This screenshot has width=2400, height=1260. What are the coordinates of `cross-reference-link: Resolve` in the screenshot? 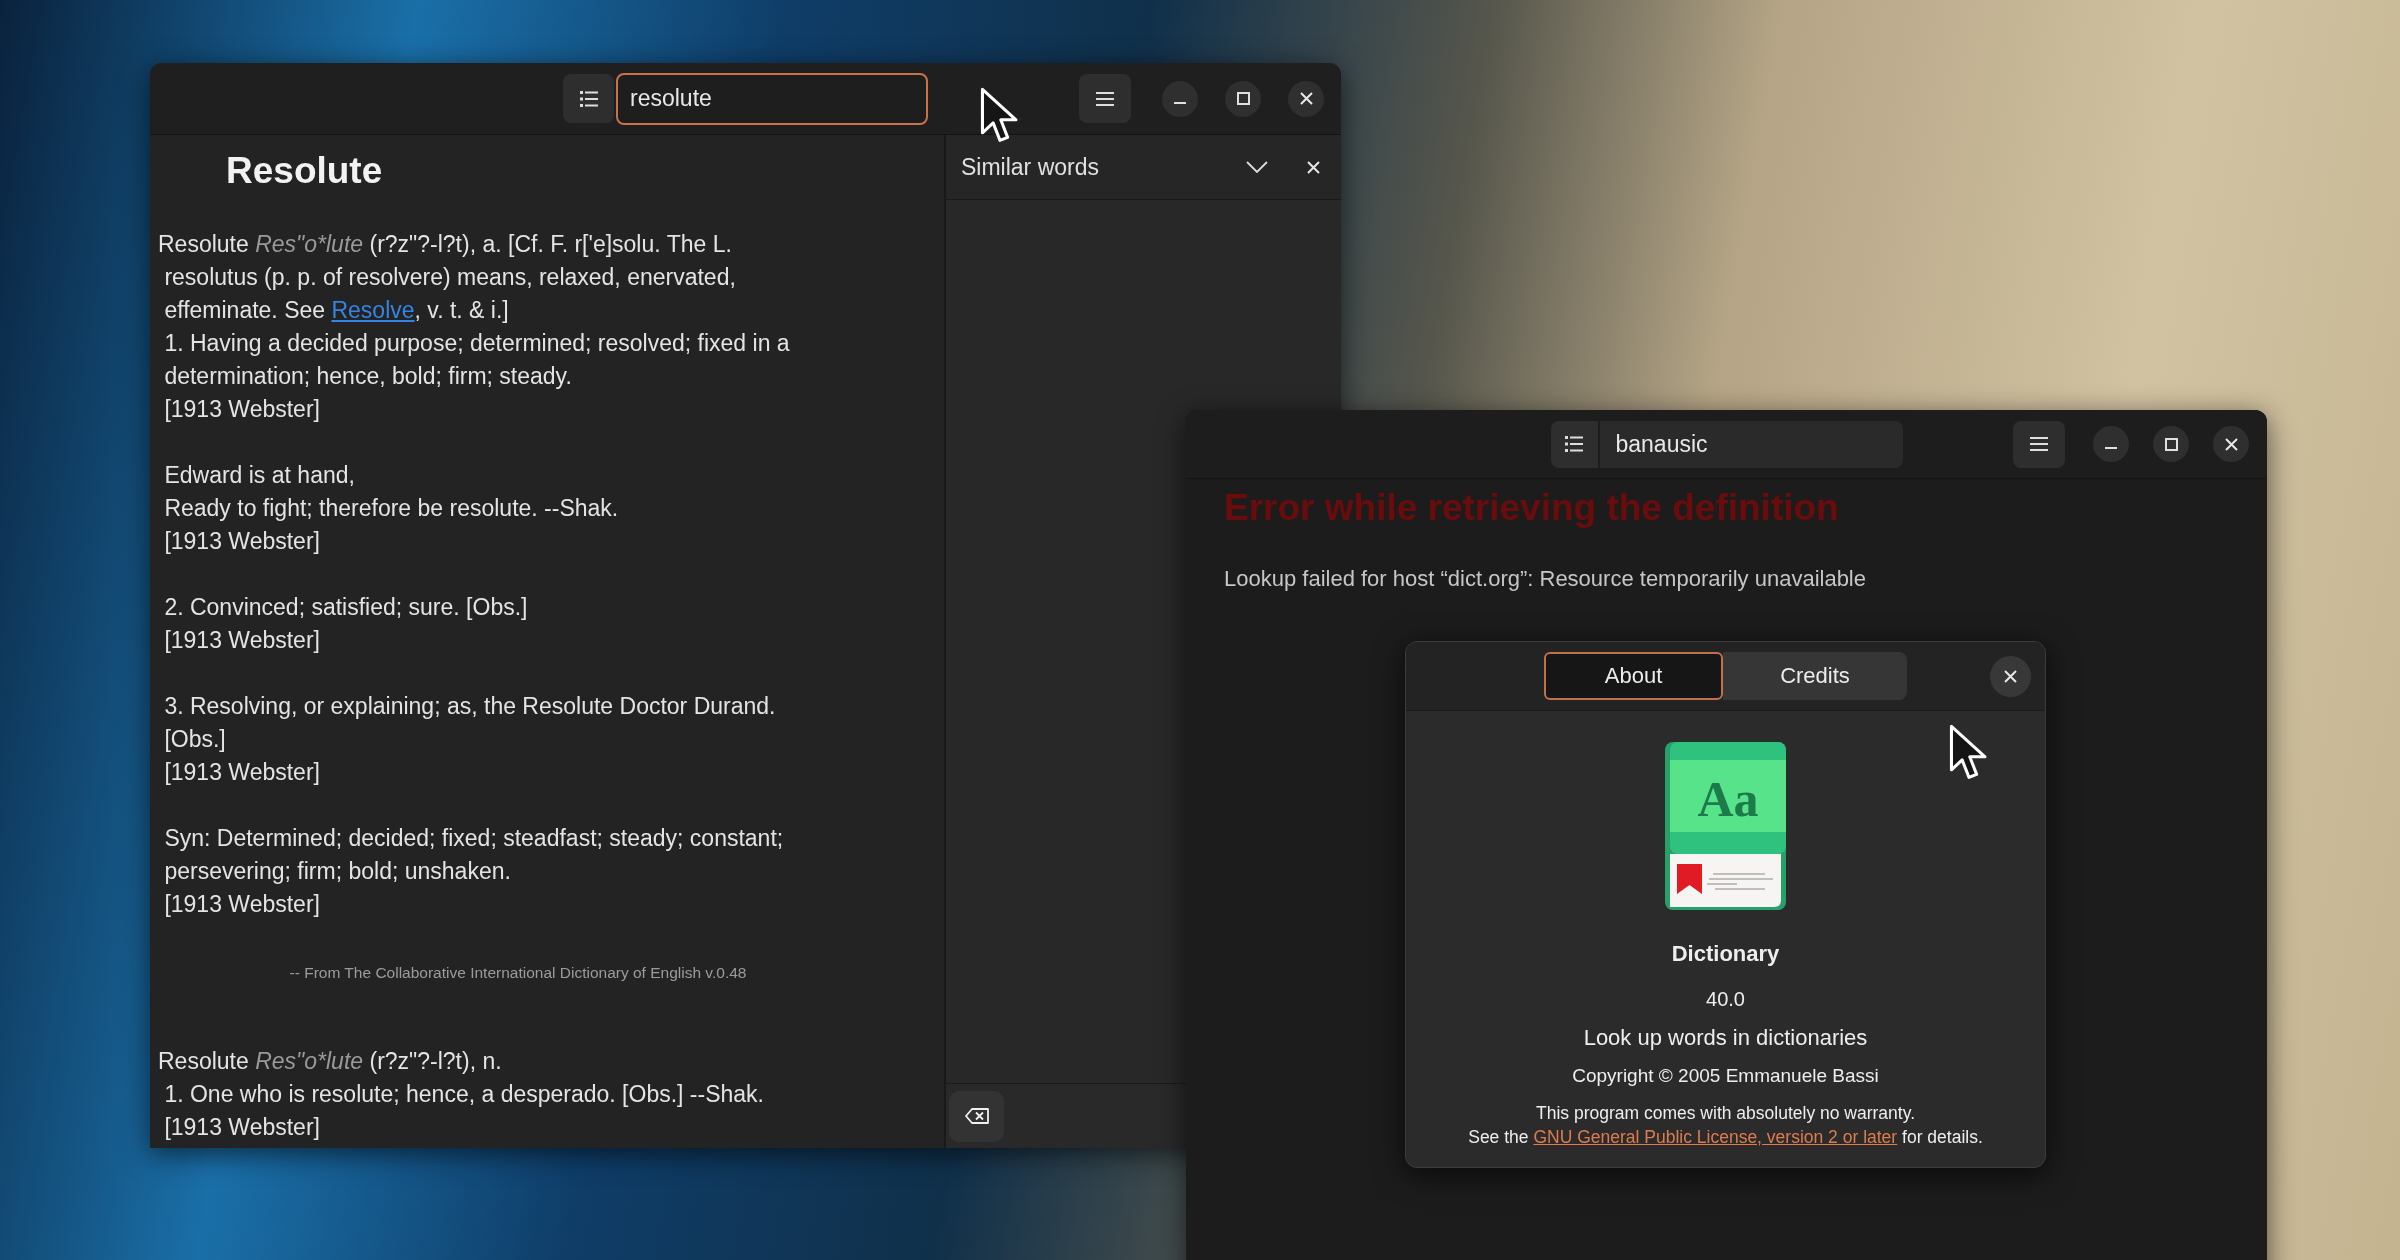 It's located at (373, 310).